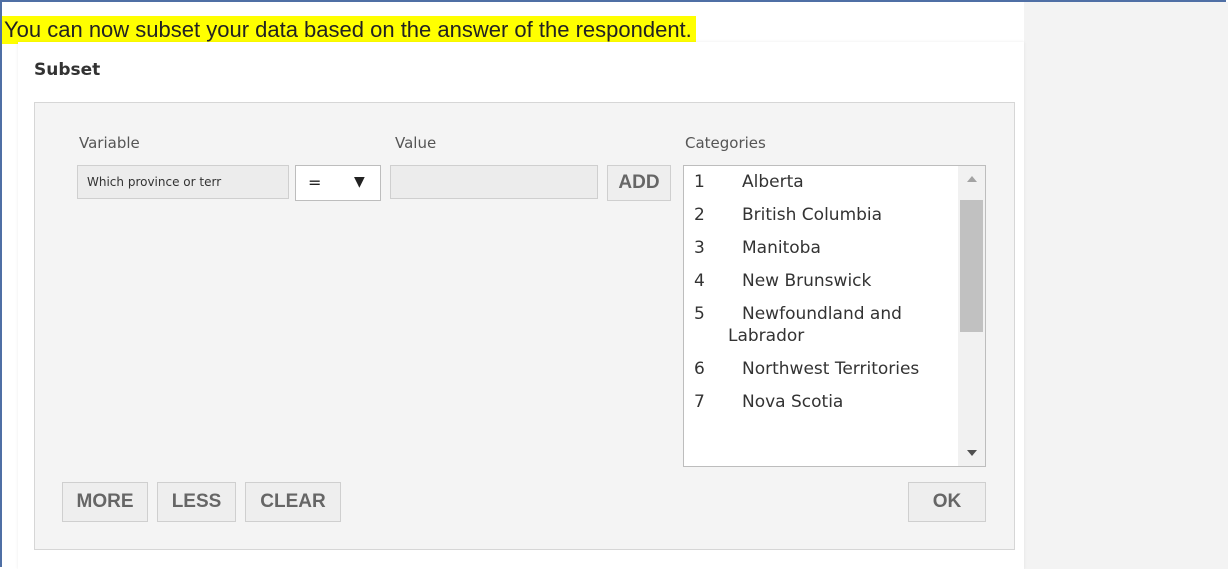 Image resolution: width=1230 pixels, height=569 pixels. What do you see at coordinates (972, 179) in the screenshot?
I see `scroll-up-arrow-icon` at bounding box center [972, 179].